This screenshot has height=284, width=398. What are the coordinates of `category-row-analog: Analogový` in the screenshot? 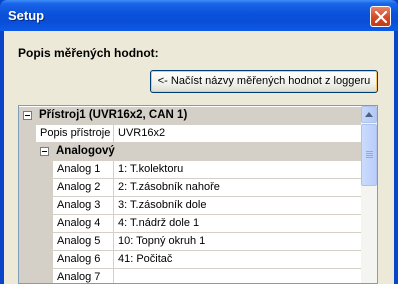 It's located at (191, 152).